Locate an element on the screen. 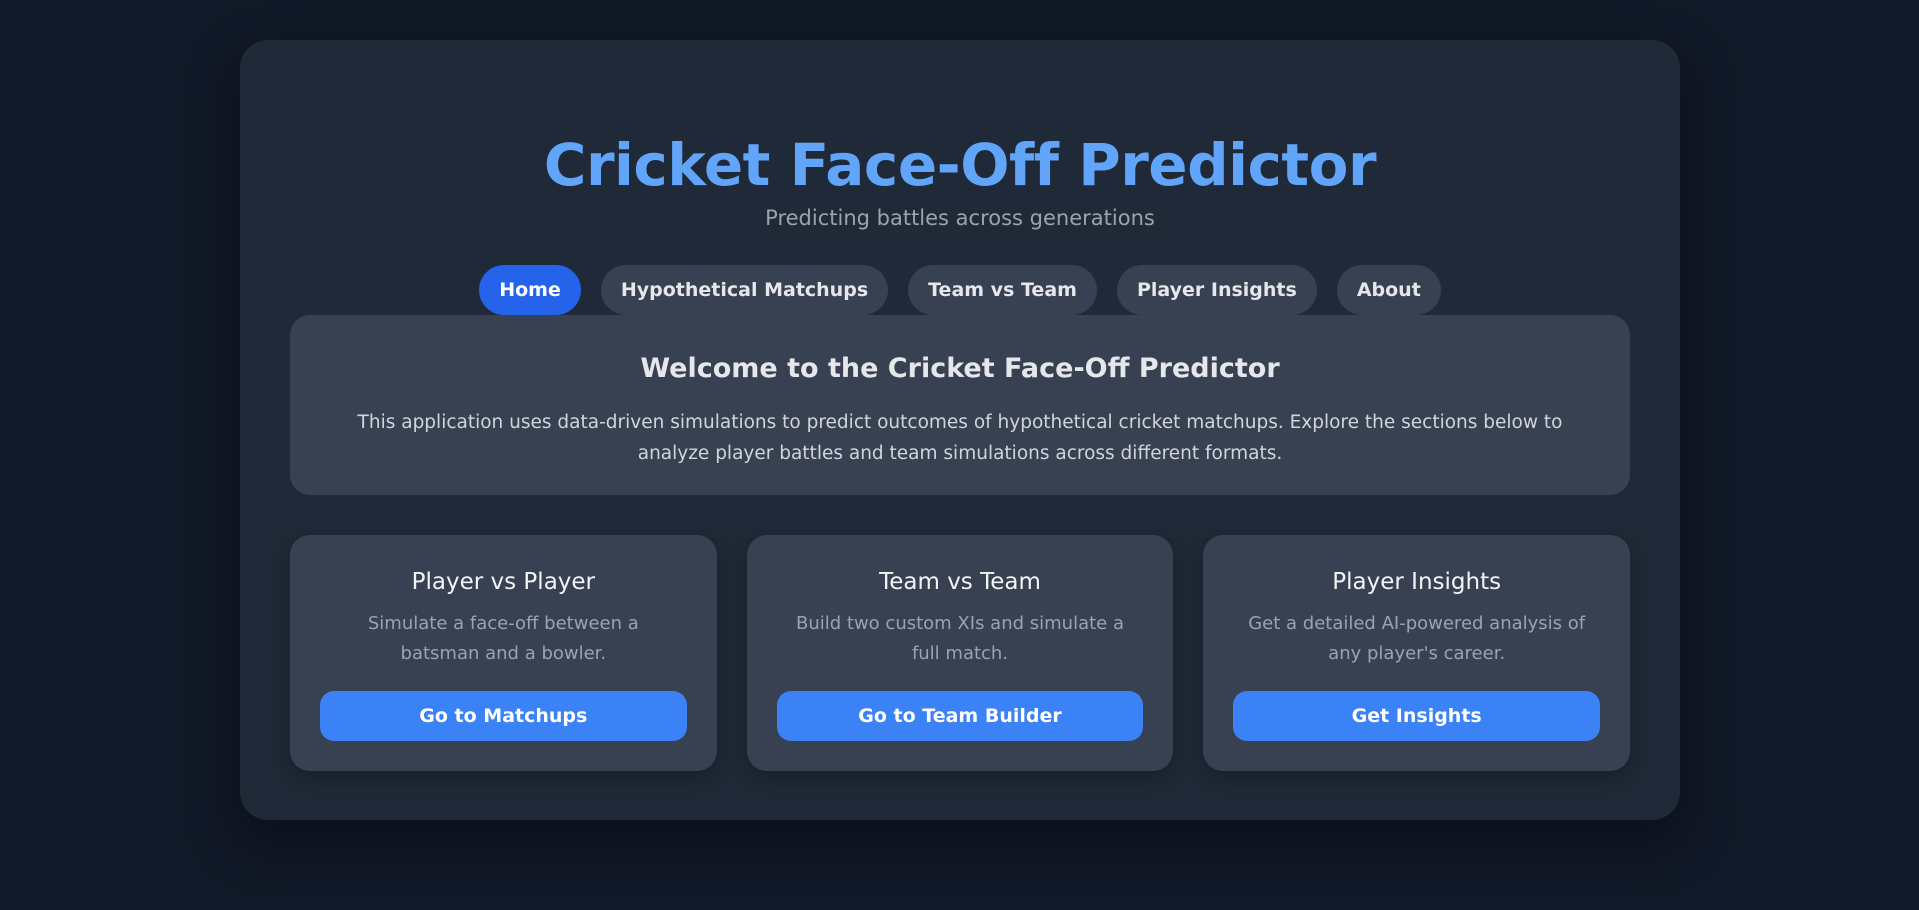  page-subtitle: Predicting battles across generations is located at coordinates (960, 218).